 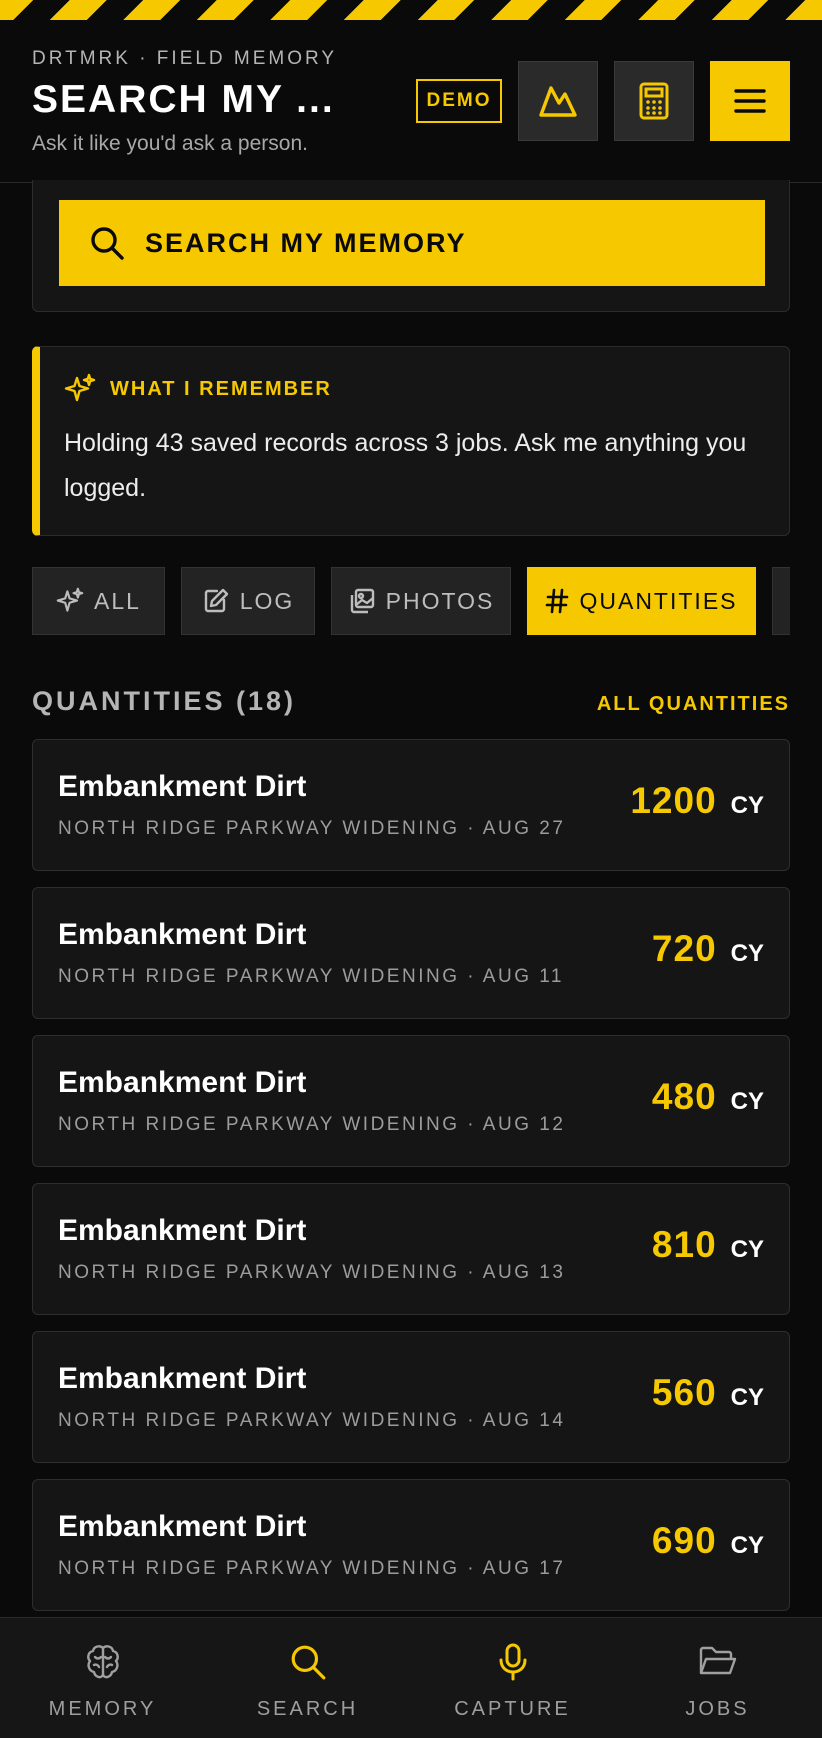 What do you see at coordinates (717, 1678) in the screenshot?
I see `nav-jobs: JOBS` at bounding box center [717, 1678].